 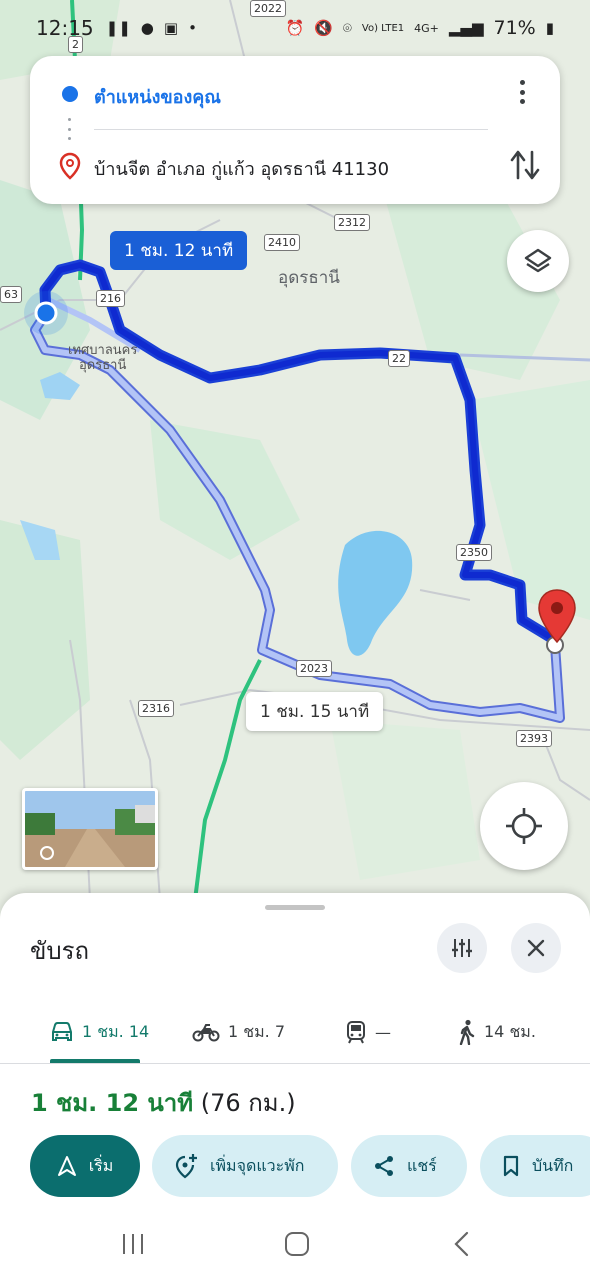 What do you see at coordinates (118, 28) in the screenshot?
I see `pause-icon: ❚❚` at bounding box center [118, 28].